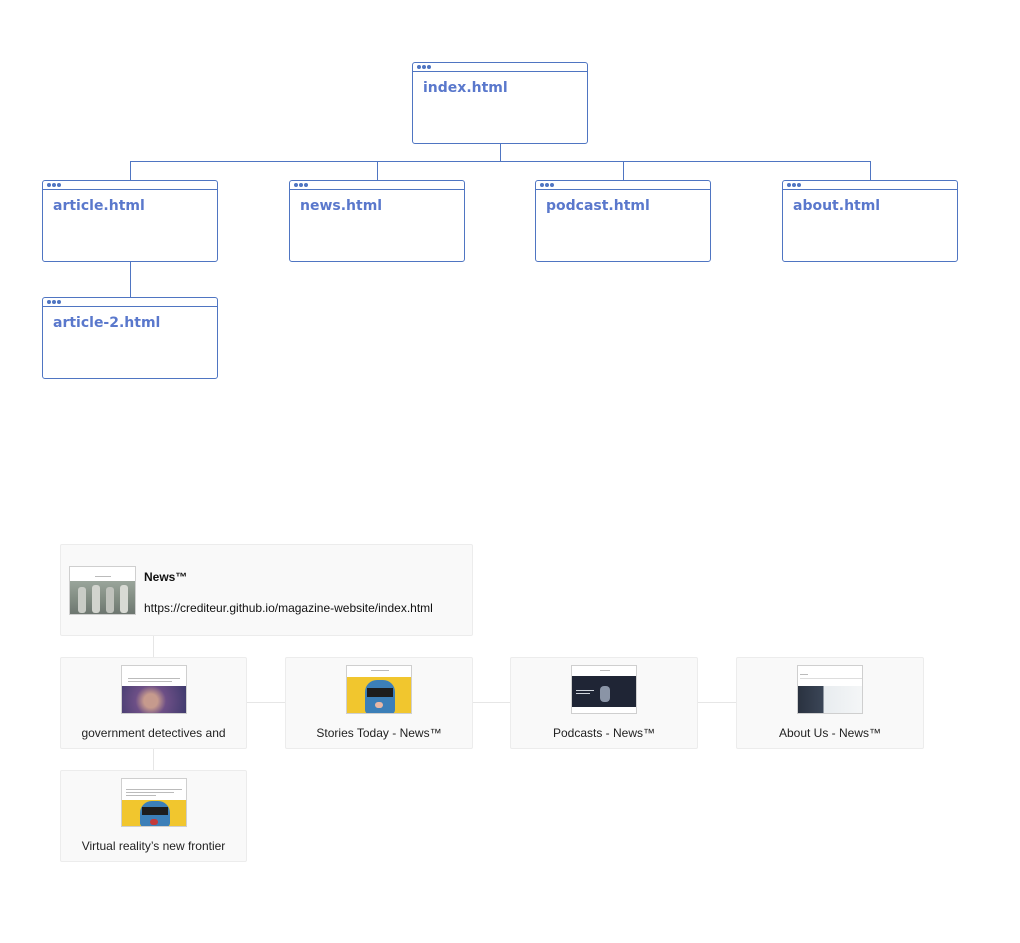  What do you see at coordinates (870, 221) in the screenshot?
I see `node-about: about.html` at bounding box center [870, 221].